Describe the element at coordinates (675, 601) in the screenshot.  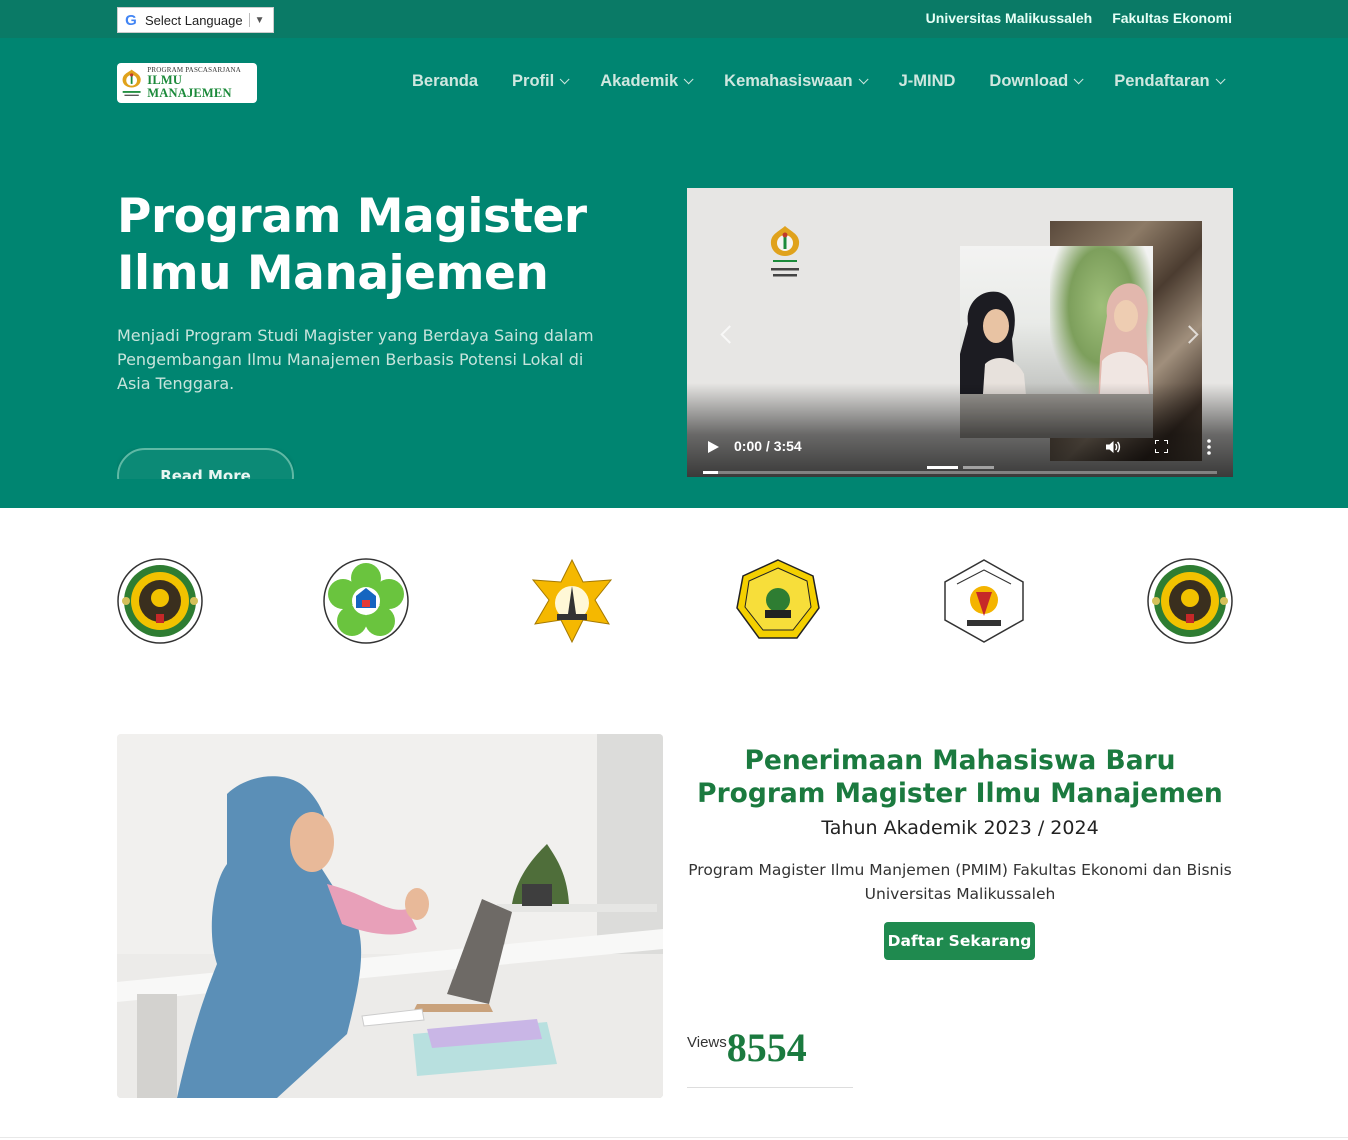
I see `partner-logos` at that location.